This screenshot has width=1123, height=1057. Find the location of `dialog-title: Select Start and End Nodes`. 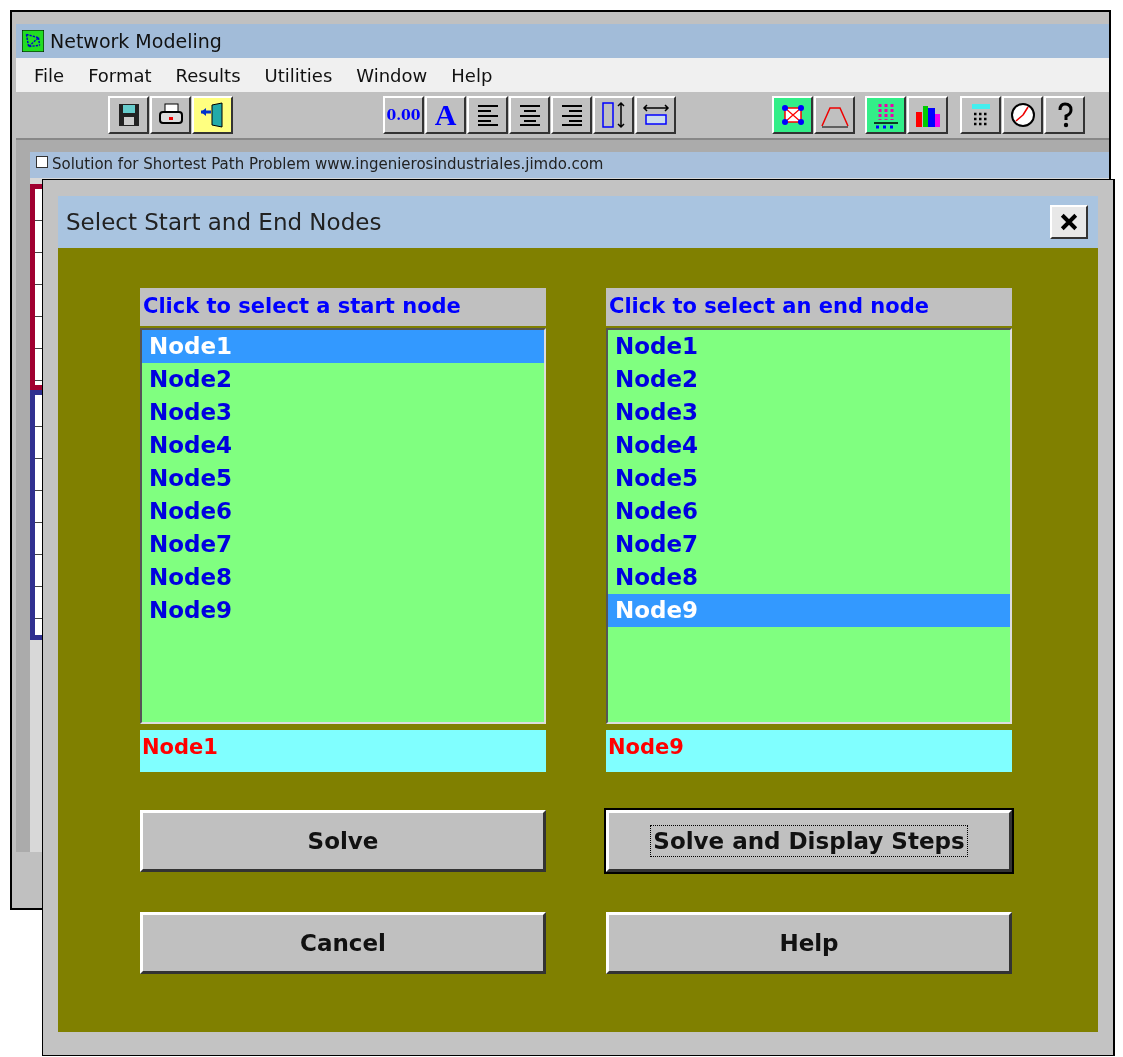

dialog-title: Select Start and End Nodes is located at coordinates (224, 222).